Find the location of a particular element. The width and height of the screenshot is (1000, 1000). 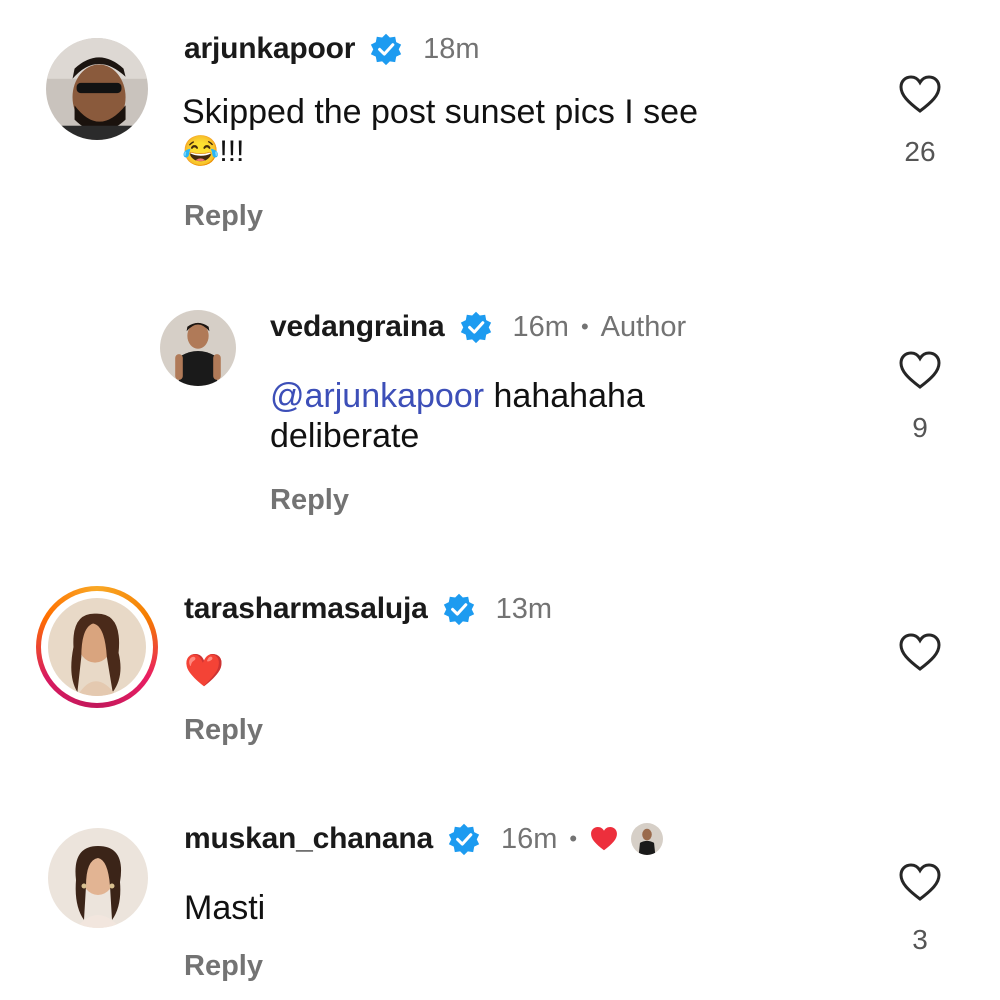

comment-text: Masti is located at coordinates (225, 908).